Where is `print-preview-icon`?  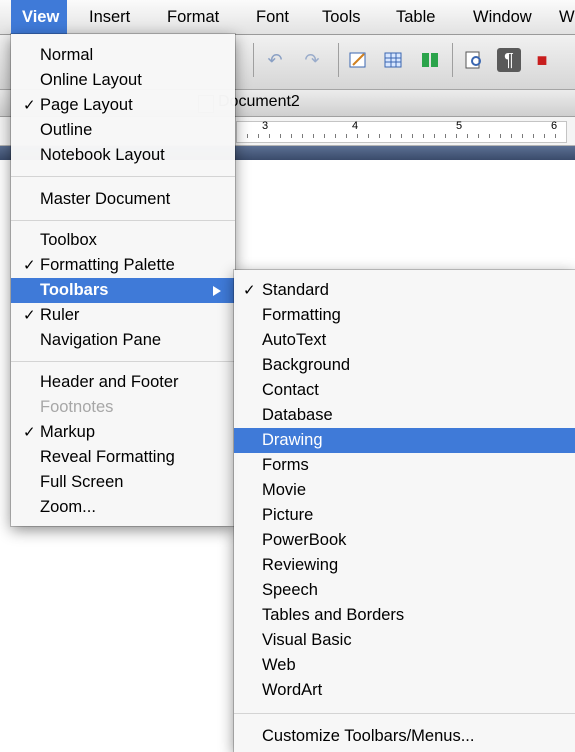 print-preview-icon is located at coordinates (474, 60).